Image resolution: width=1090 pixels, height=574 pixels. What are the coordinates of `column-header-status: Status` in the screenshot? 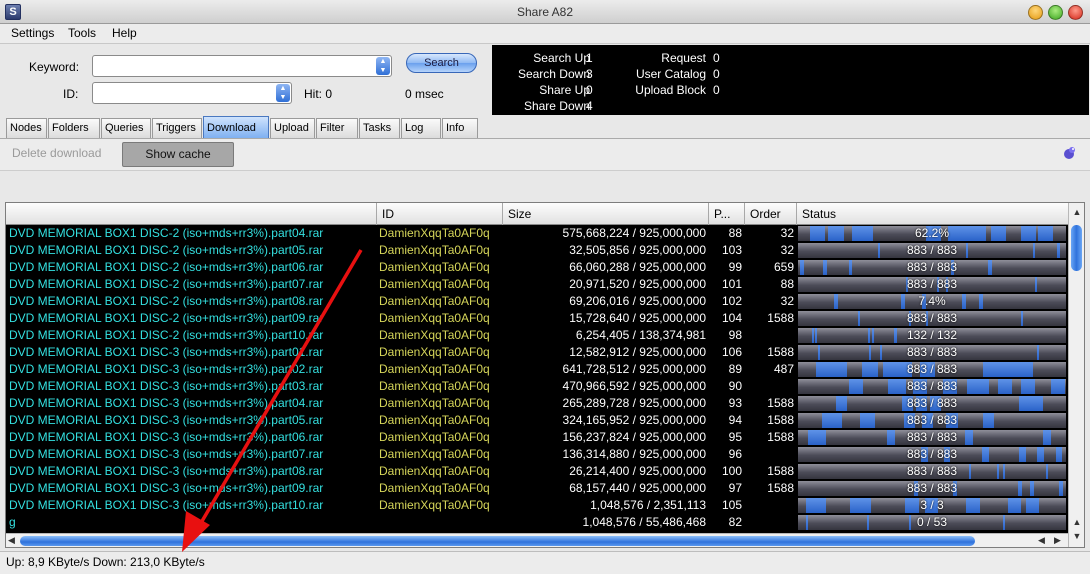 It's located at (932, 214).